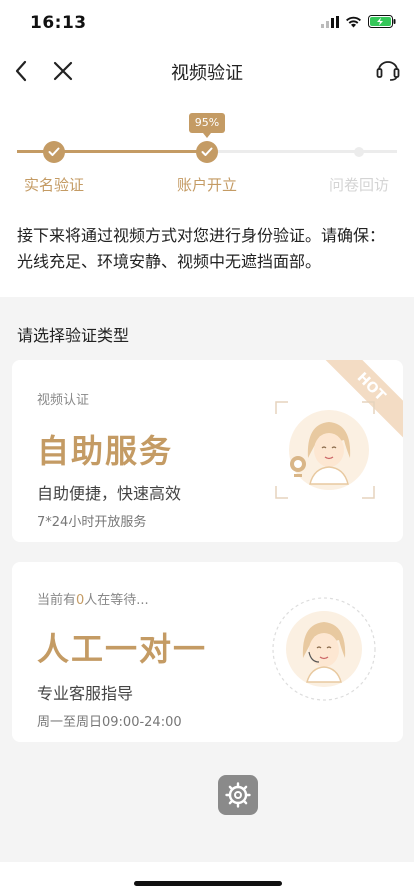 Image resolution: width=414 pixels, height=896 pixels. What do you see at coordinates (109, 493) in the screenshot?
I see `card-desc: 自助便捷，快速高效` at bounding box center [109, 493].